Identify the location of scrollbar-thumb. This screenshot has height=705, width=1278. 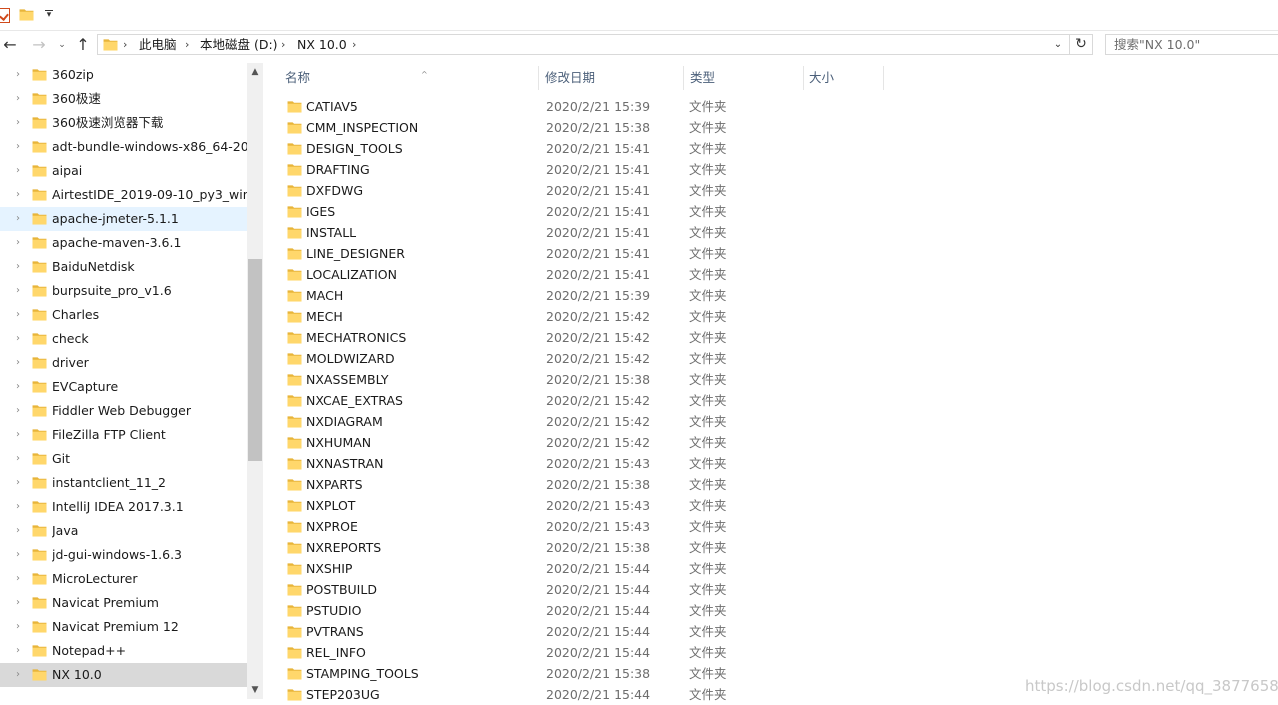
(255, 360).